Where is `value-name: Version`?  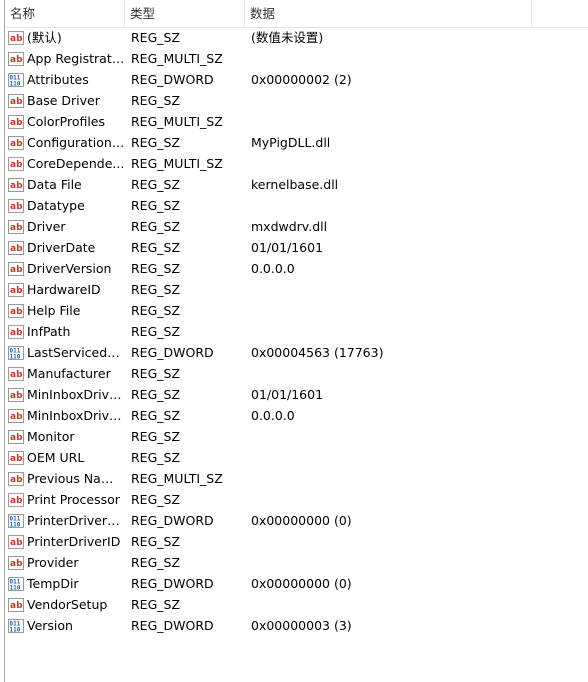
value-name: Version is located at coordinates (50, 625).